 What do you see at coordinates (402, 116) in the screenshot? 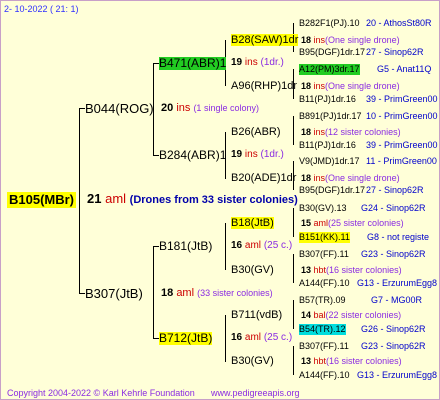
I see `g5-line: 10 - PrimGreen00` at bounding box center [402, 116].